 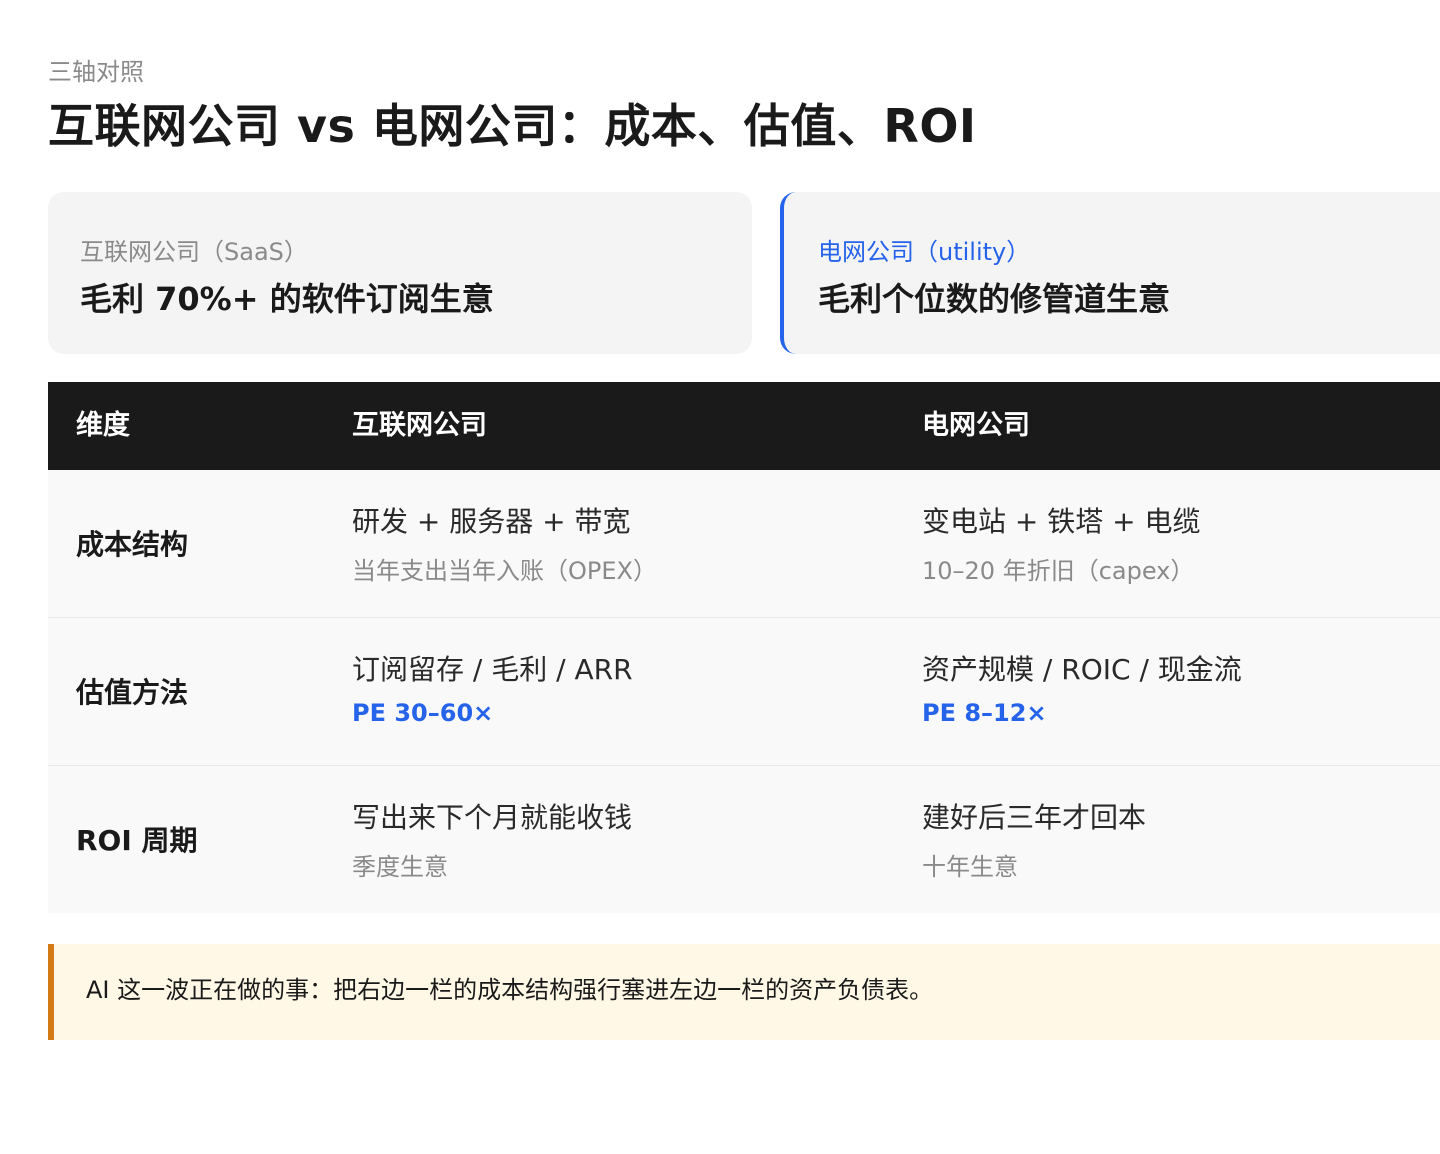 I want to click on row-dimension: ROI 周期, so click(x=137, y=840).